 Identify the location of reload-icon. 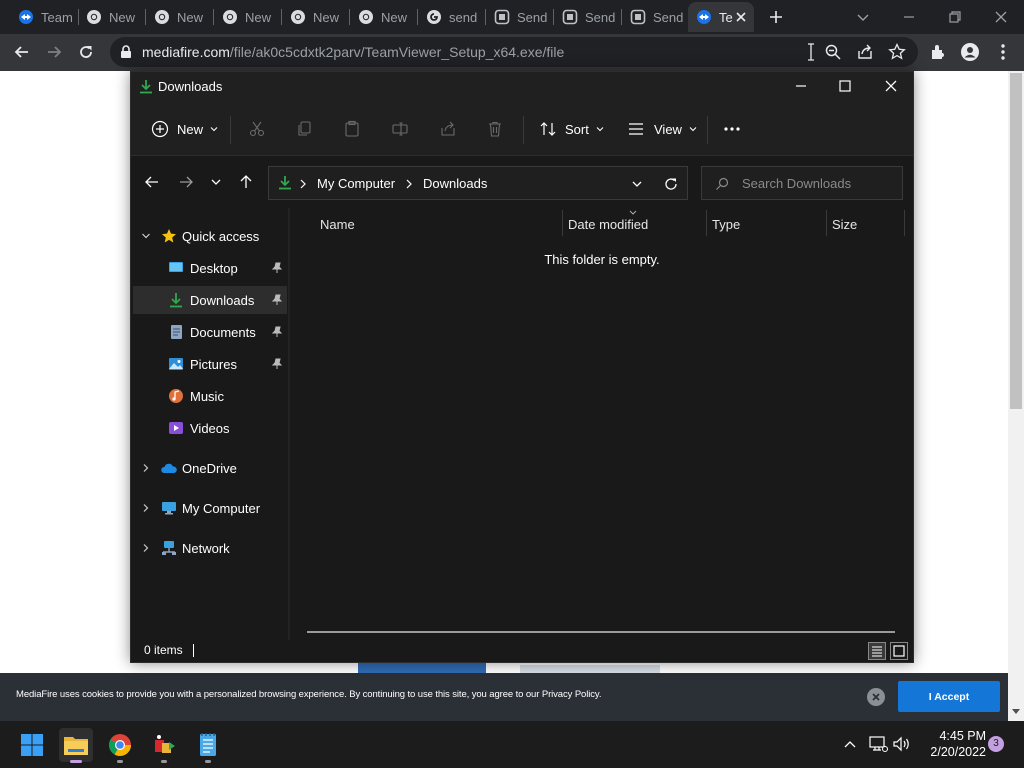
(86, 52).